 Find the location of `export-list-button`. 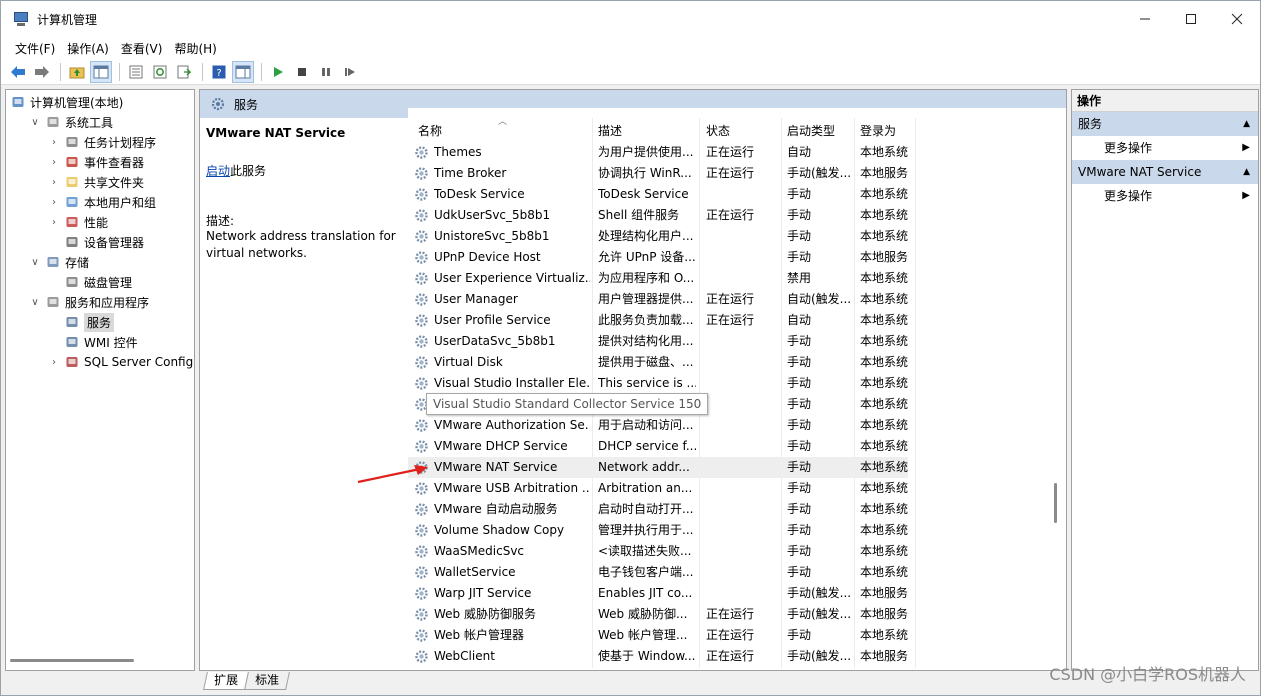

export-list-button is located at coordinates (184, 72).